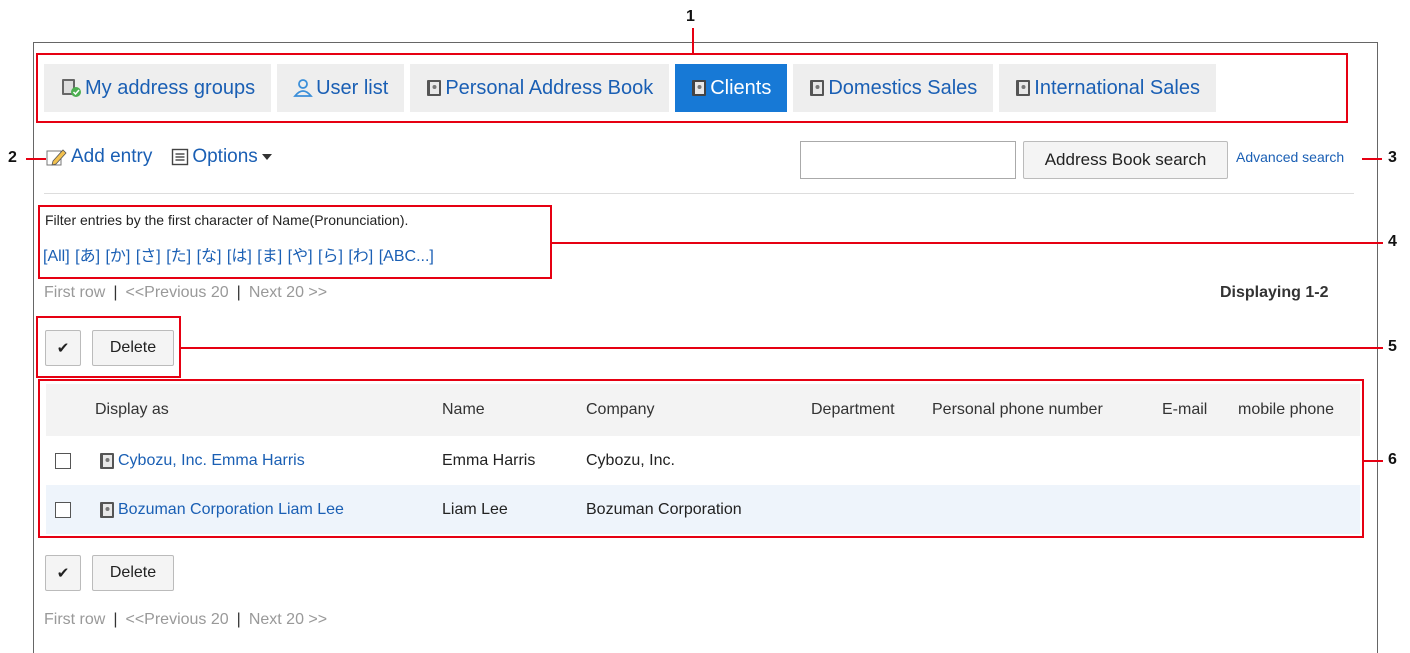  I want to click on add-entry-button: Add entry, so click(99, 157).